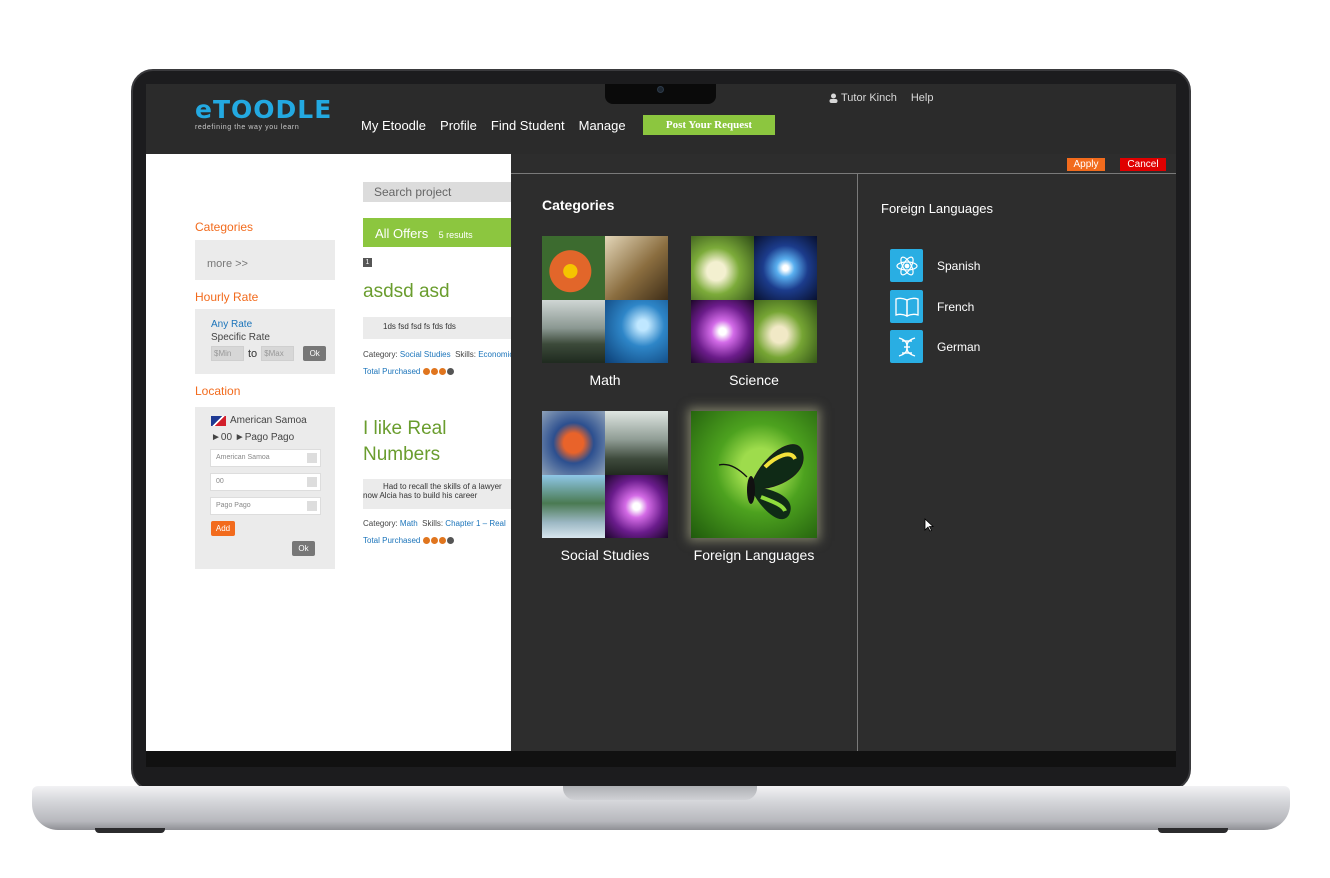  I want to click on rate-range-row: $Min to $Max Ok, so click(273, 353).